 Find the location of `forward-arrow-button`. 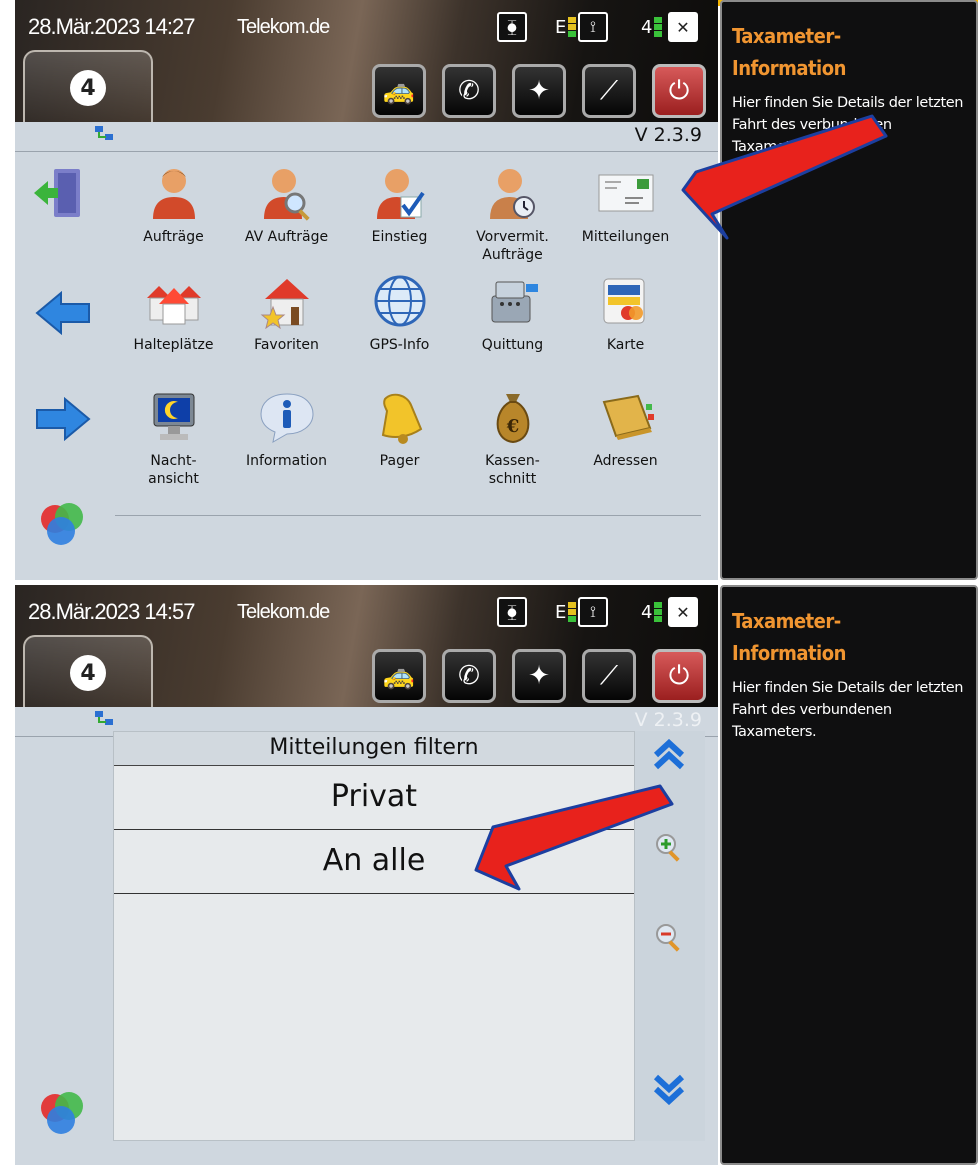

forward-arrow-button is located at coordinates (63, 419).